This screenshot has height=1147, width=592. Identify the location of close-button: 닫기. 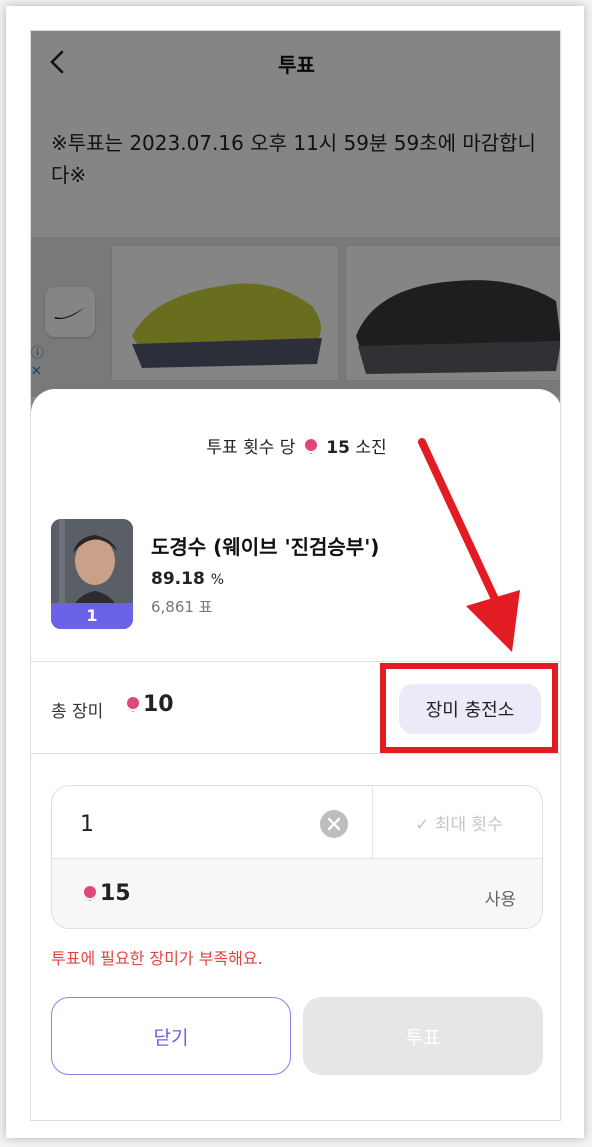
(171, 1036).